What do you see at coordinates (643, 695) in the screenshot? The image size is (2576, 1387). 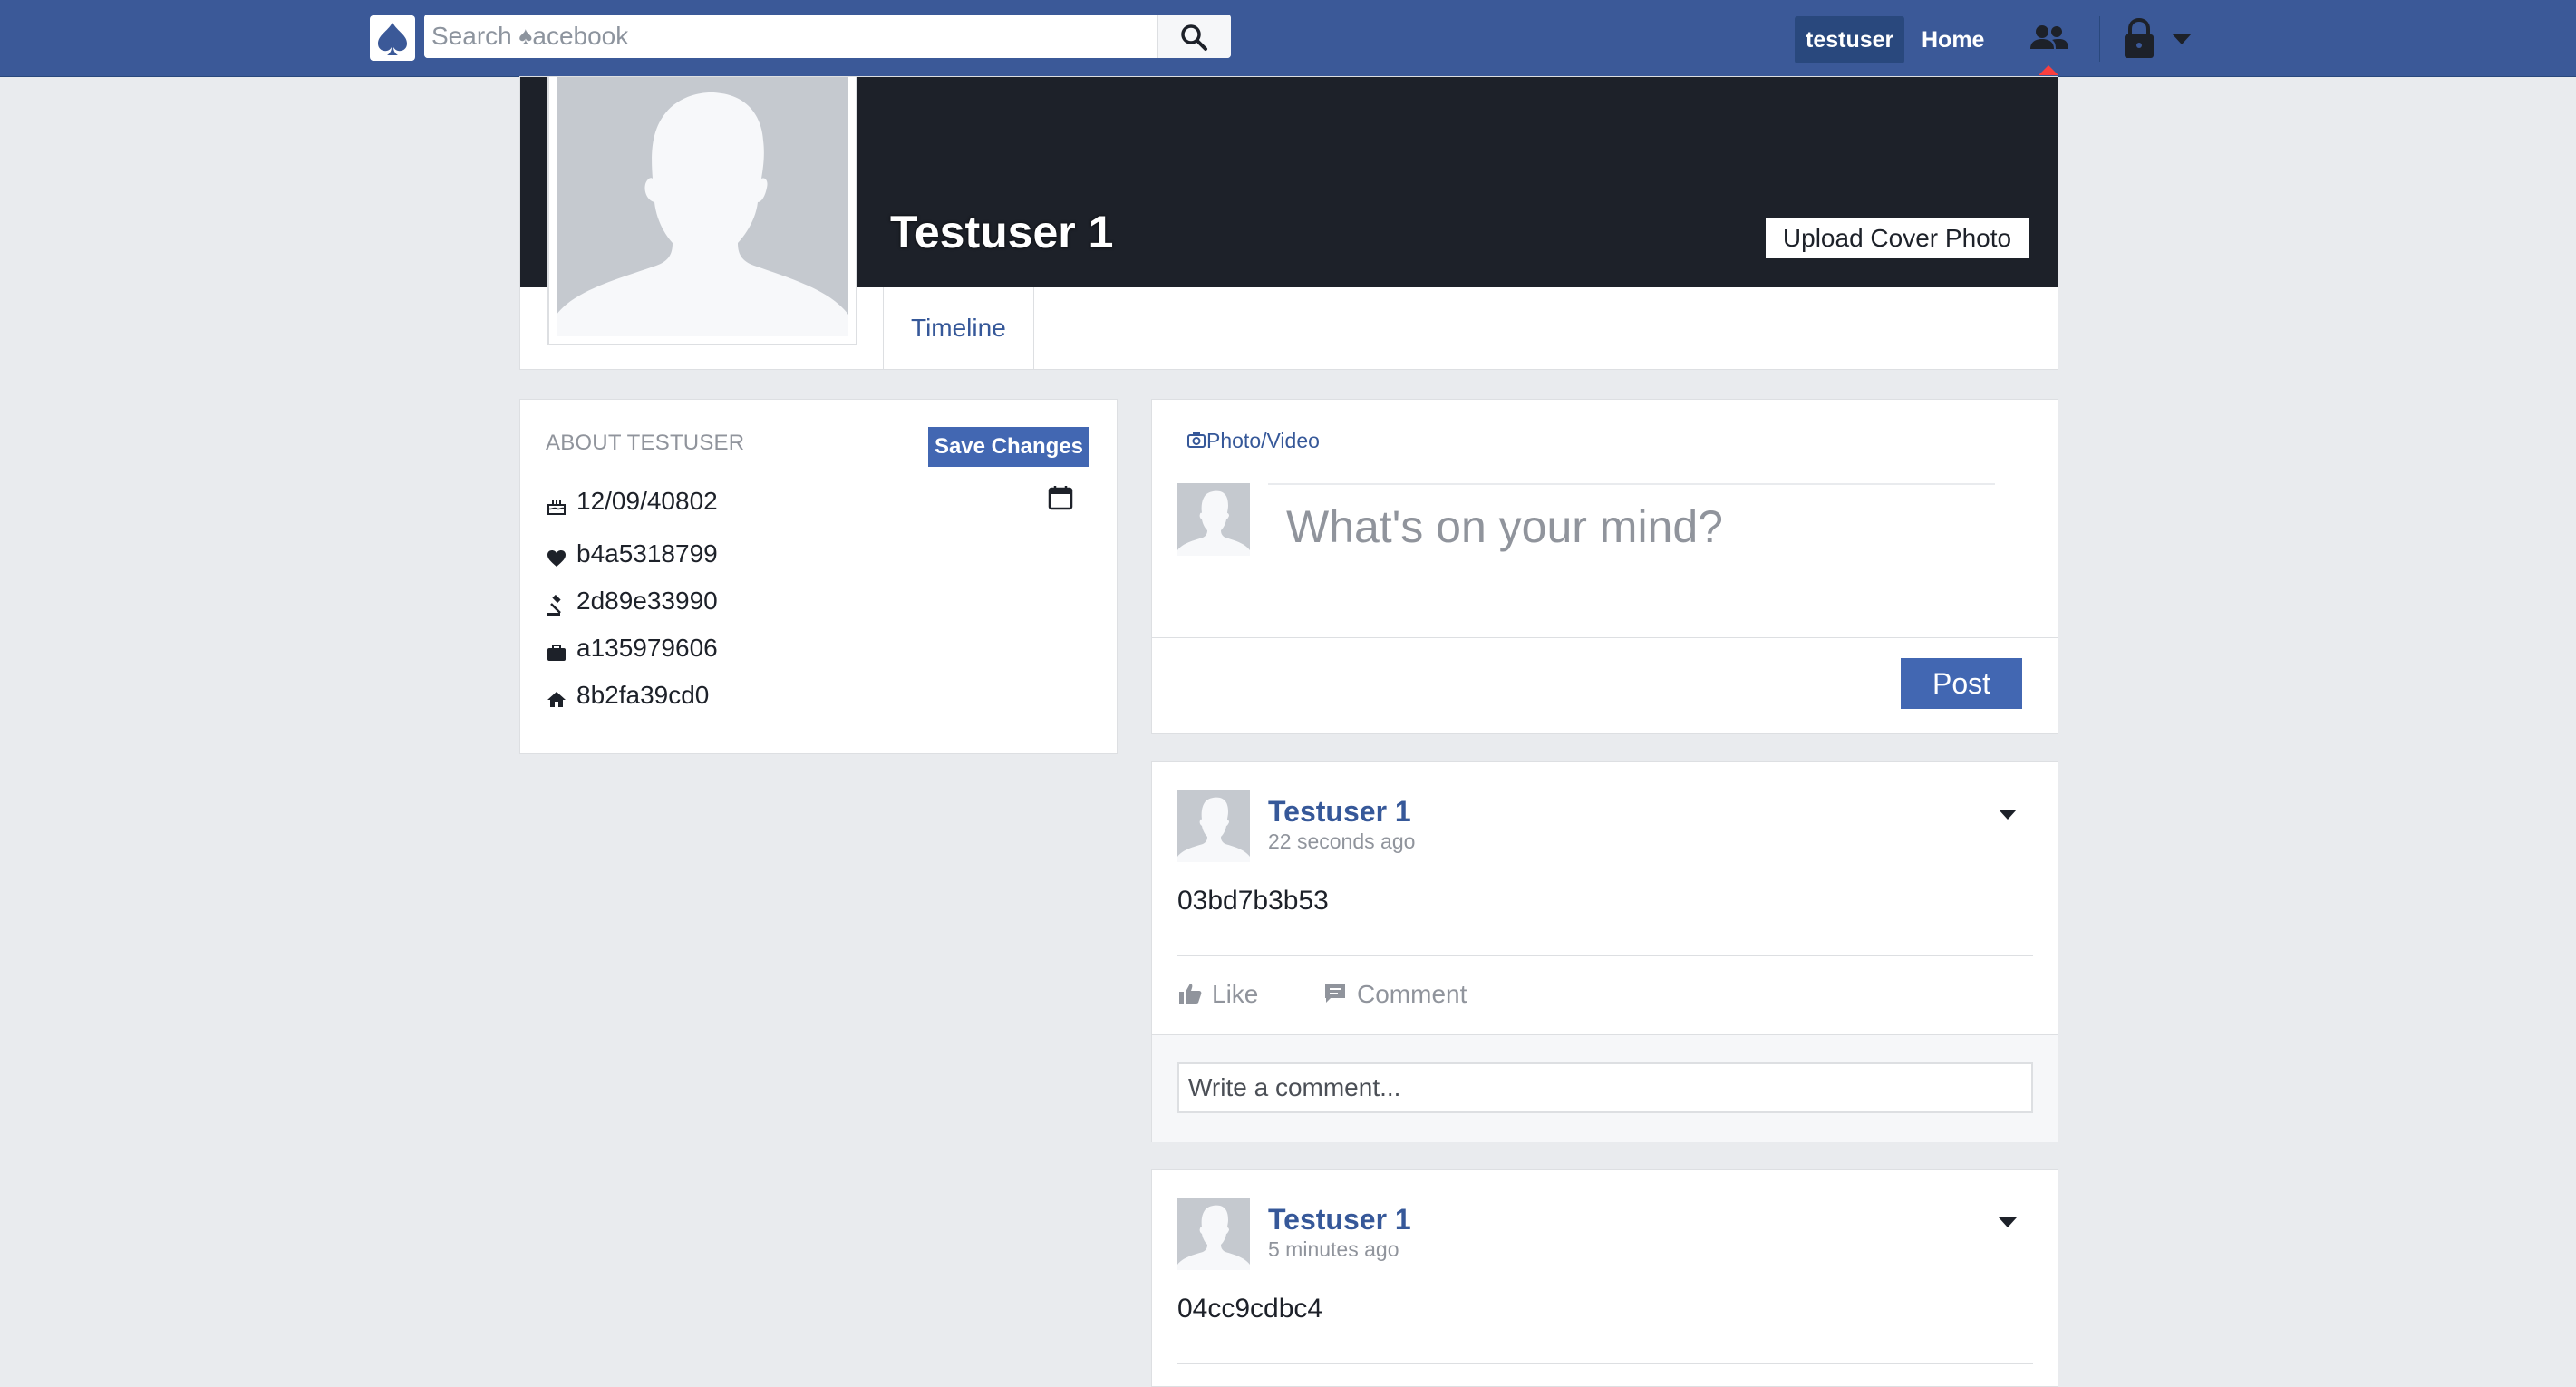 I see `about-home-value: 8b2fa39cd0` at bounding box center [643, 695].